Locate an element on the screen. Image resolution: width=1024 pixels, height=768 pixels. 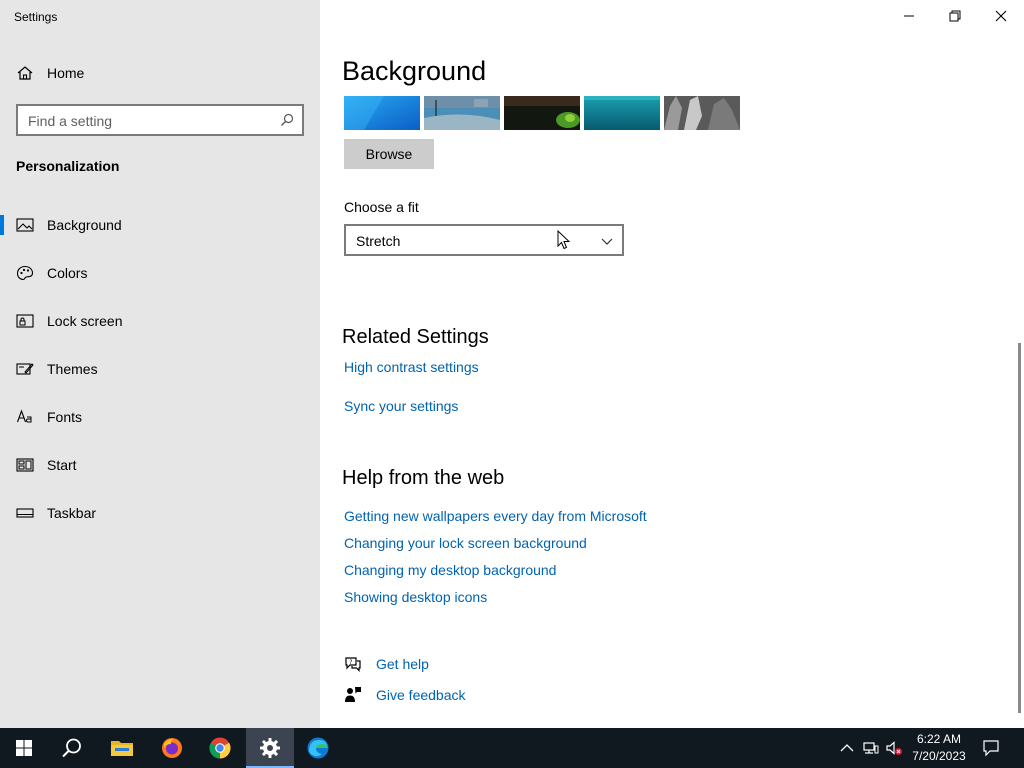
file-explorer-button is located at coordinates (122, 748).